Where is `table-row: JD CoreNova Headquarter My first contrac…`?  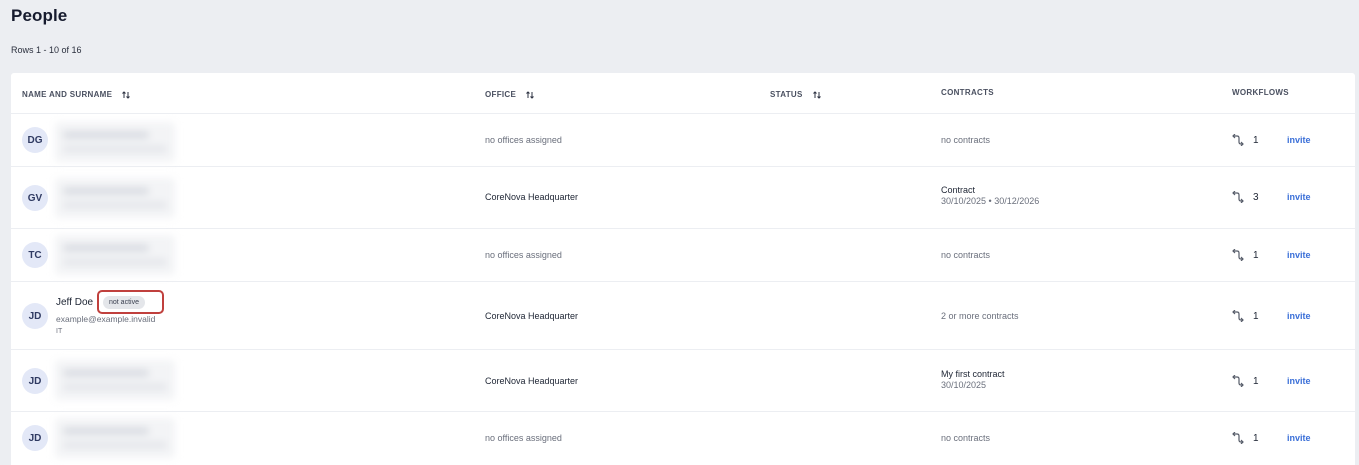
table-row: JD CoreNova Headquarter My first contrac… is located at coordinates (683, 381).